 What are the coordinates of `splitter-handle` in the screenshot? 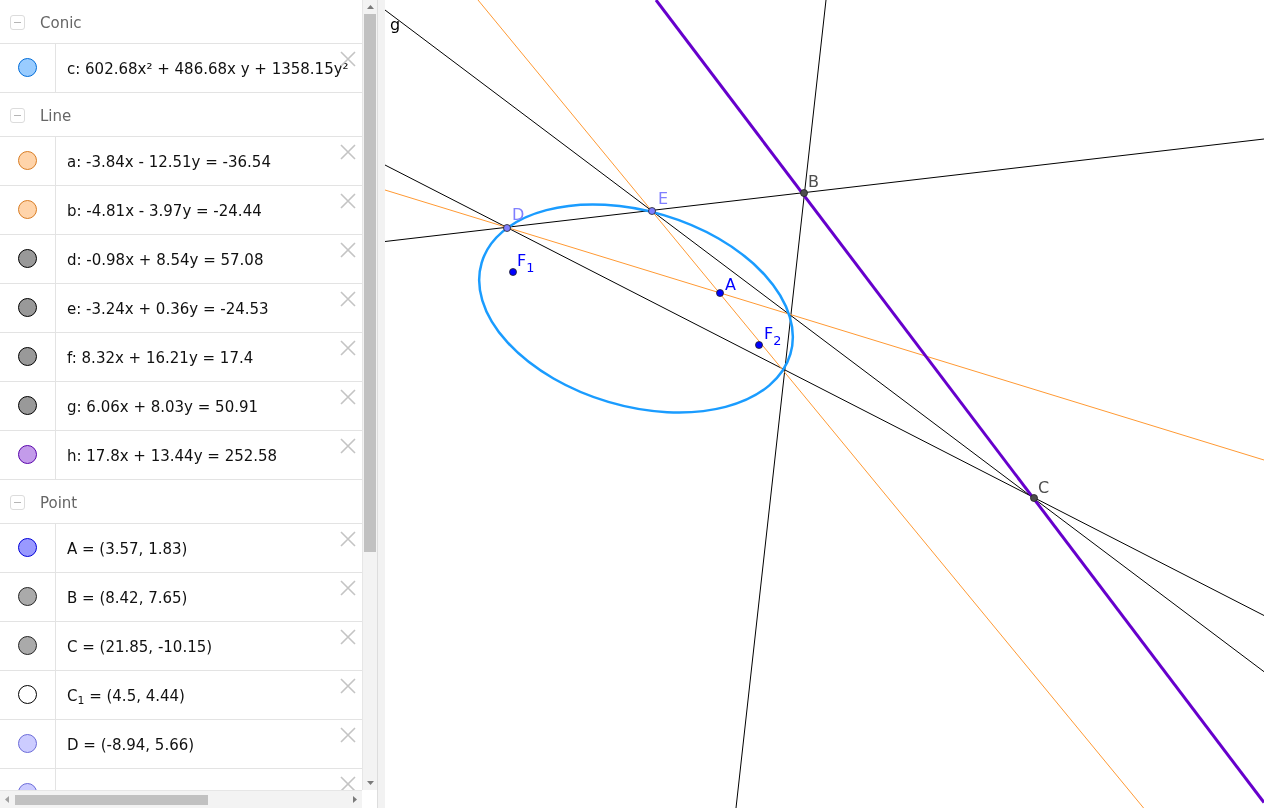 It's located at (381, 404).